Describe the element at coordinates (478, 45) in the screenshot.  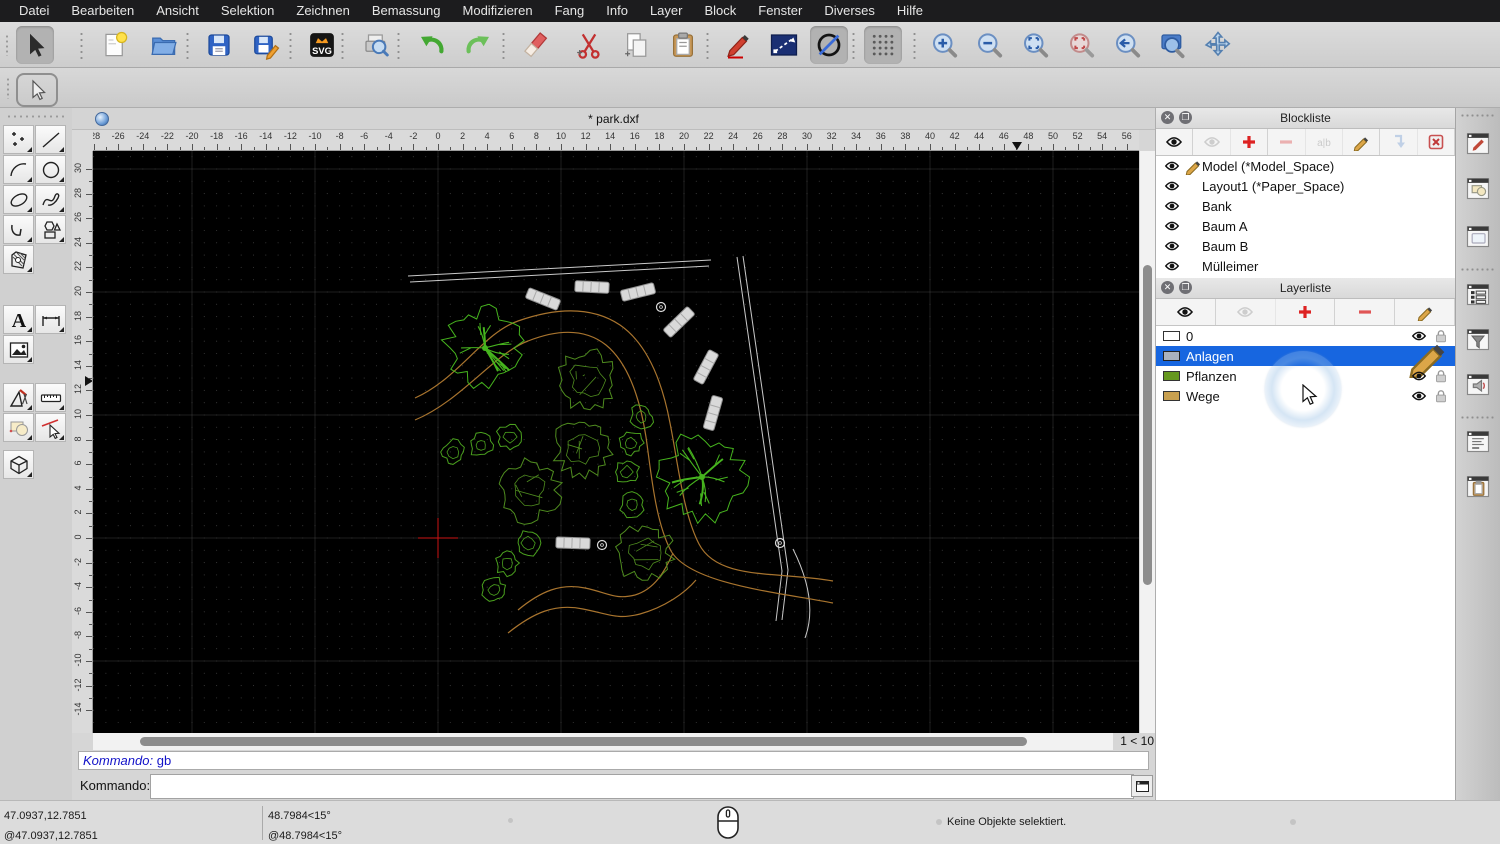
I see `redo-button` at that location.